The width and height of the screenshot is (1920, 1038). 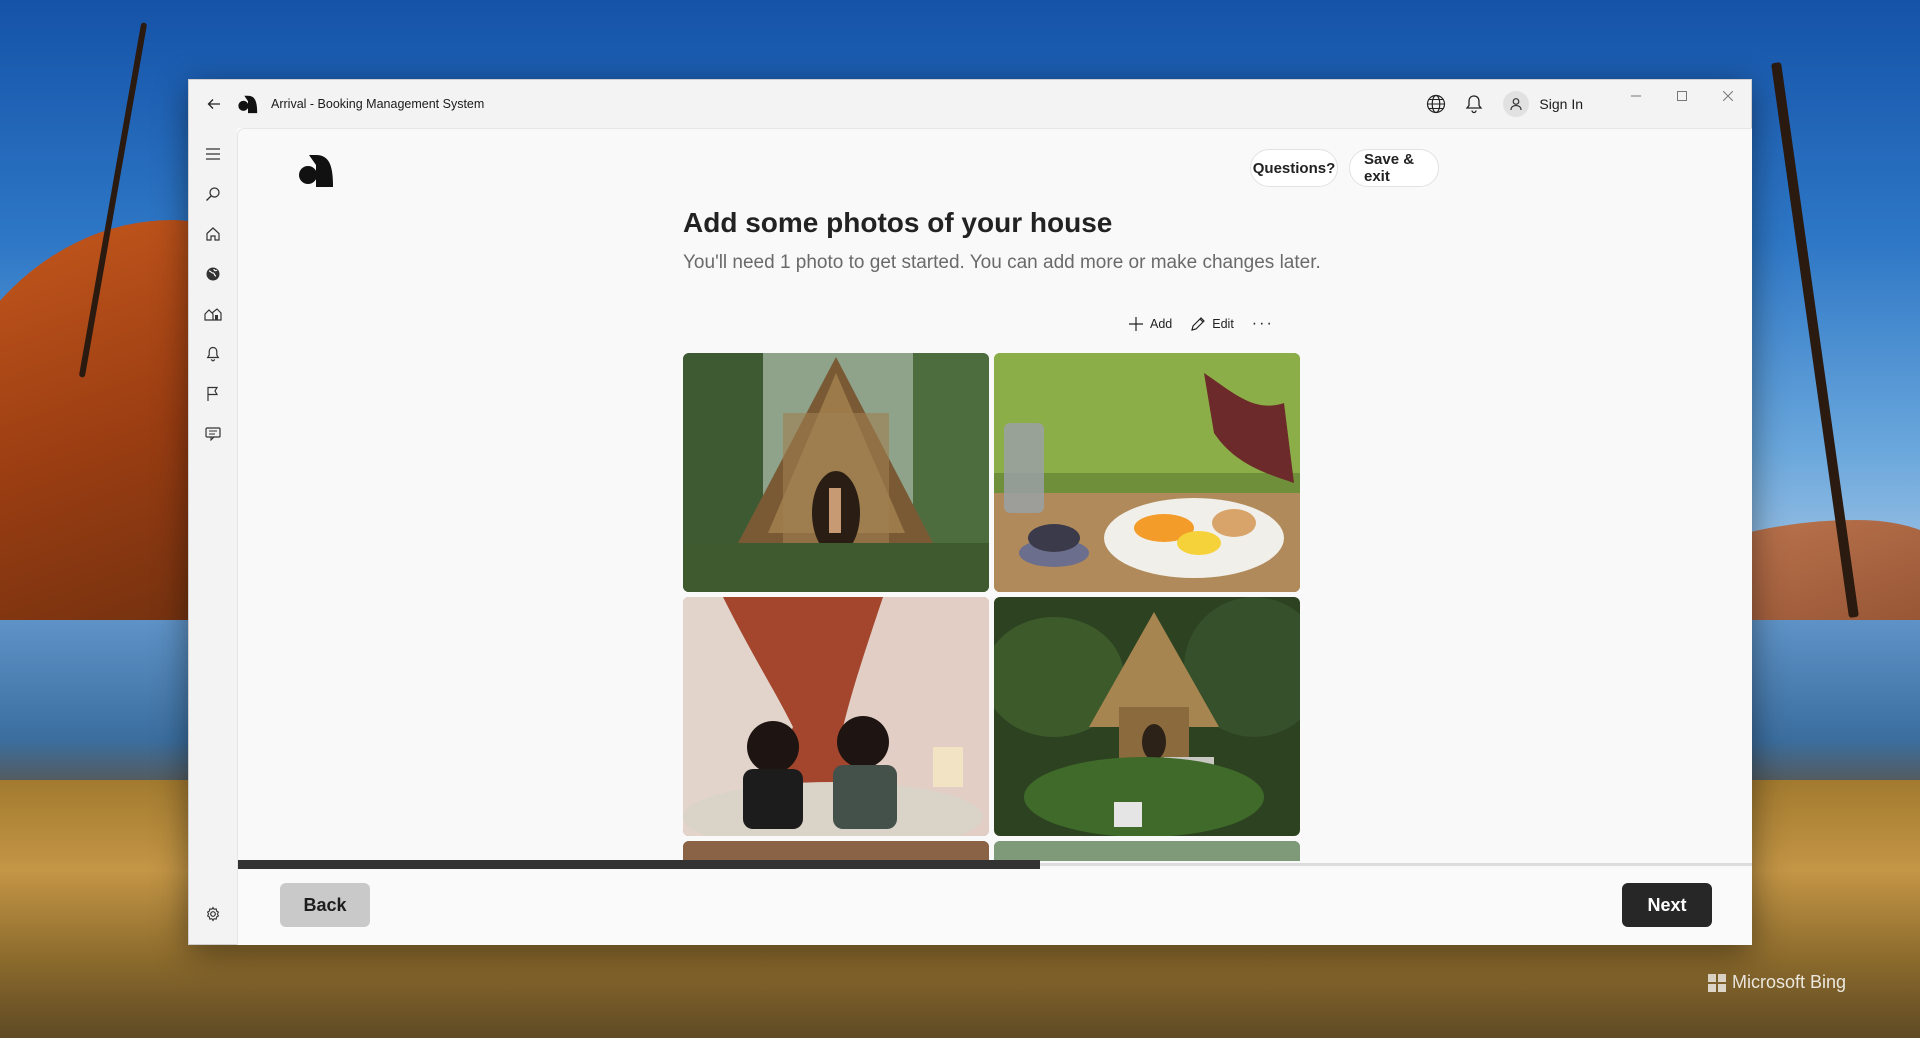 What do you see at coordinates (1728, 96) in the screenshot?
I see `close-button` at bounding box center [1728, 96].